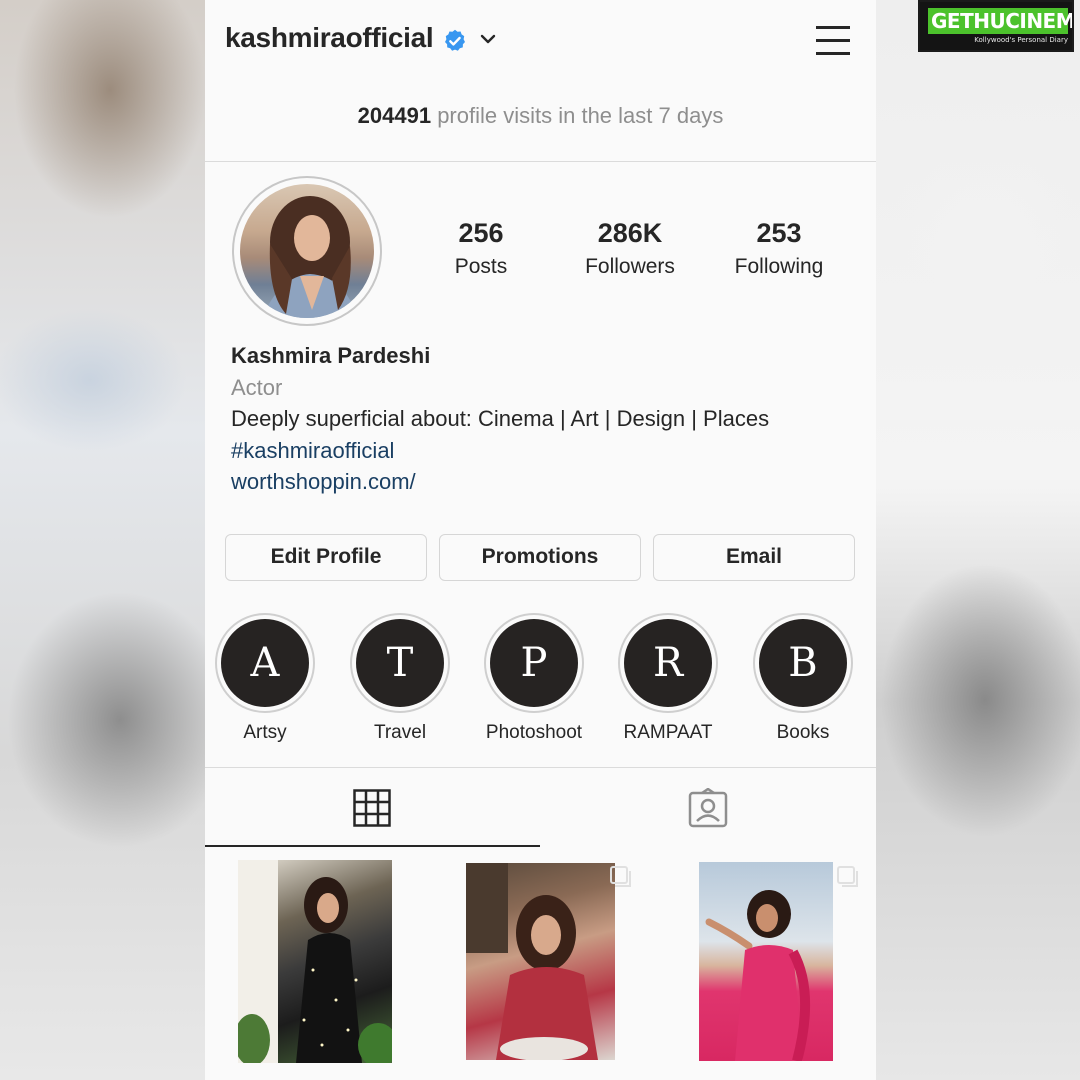  Describe the element at coordinates (372, 808) in the screenshot. I see `grid-icon` at that location.